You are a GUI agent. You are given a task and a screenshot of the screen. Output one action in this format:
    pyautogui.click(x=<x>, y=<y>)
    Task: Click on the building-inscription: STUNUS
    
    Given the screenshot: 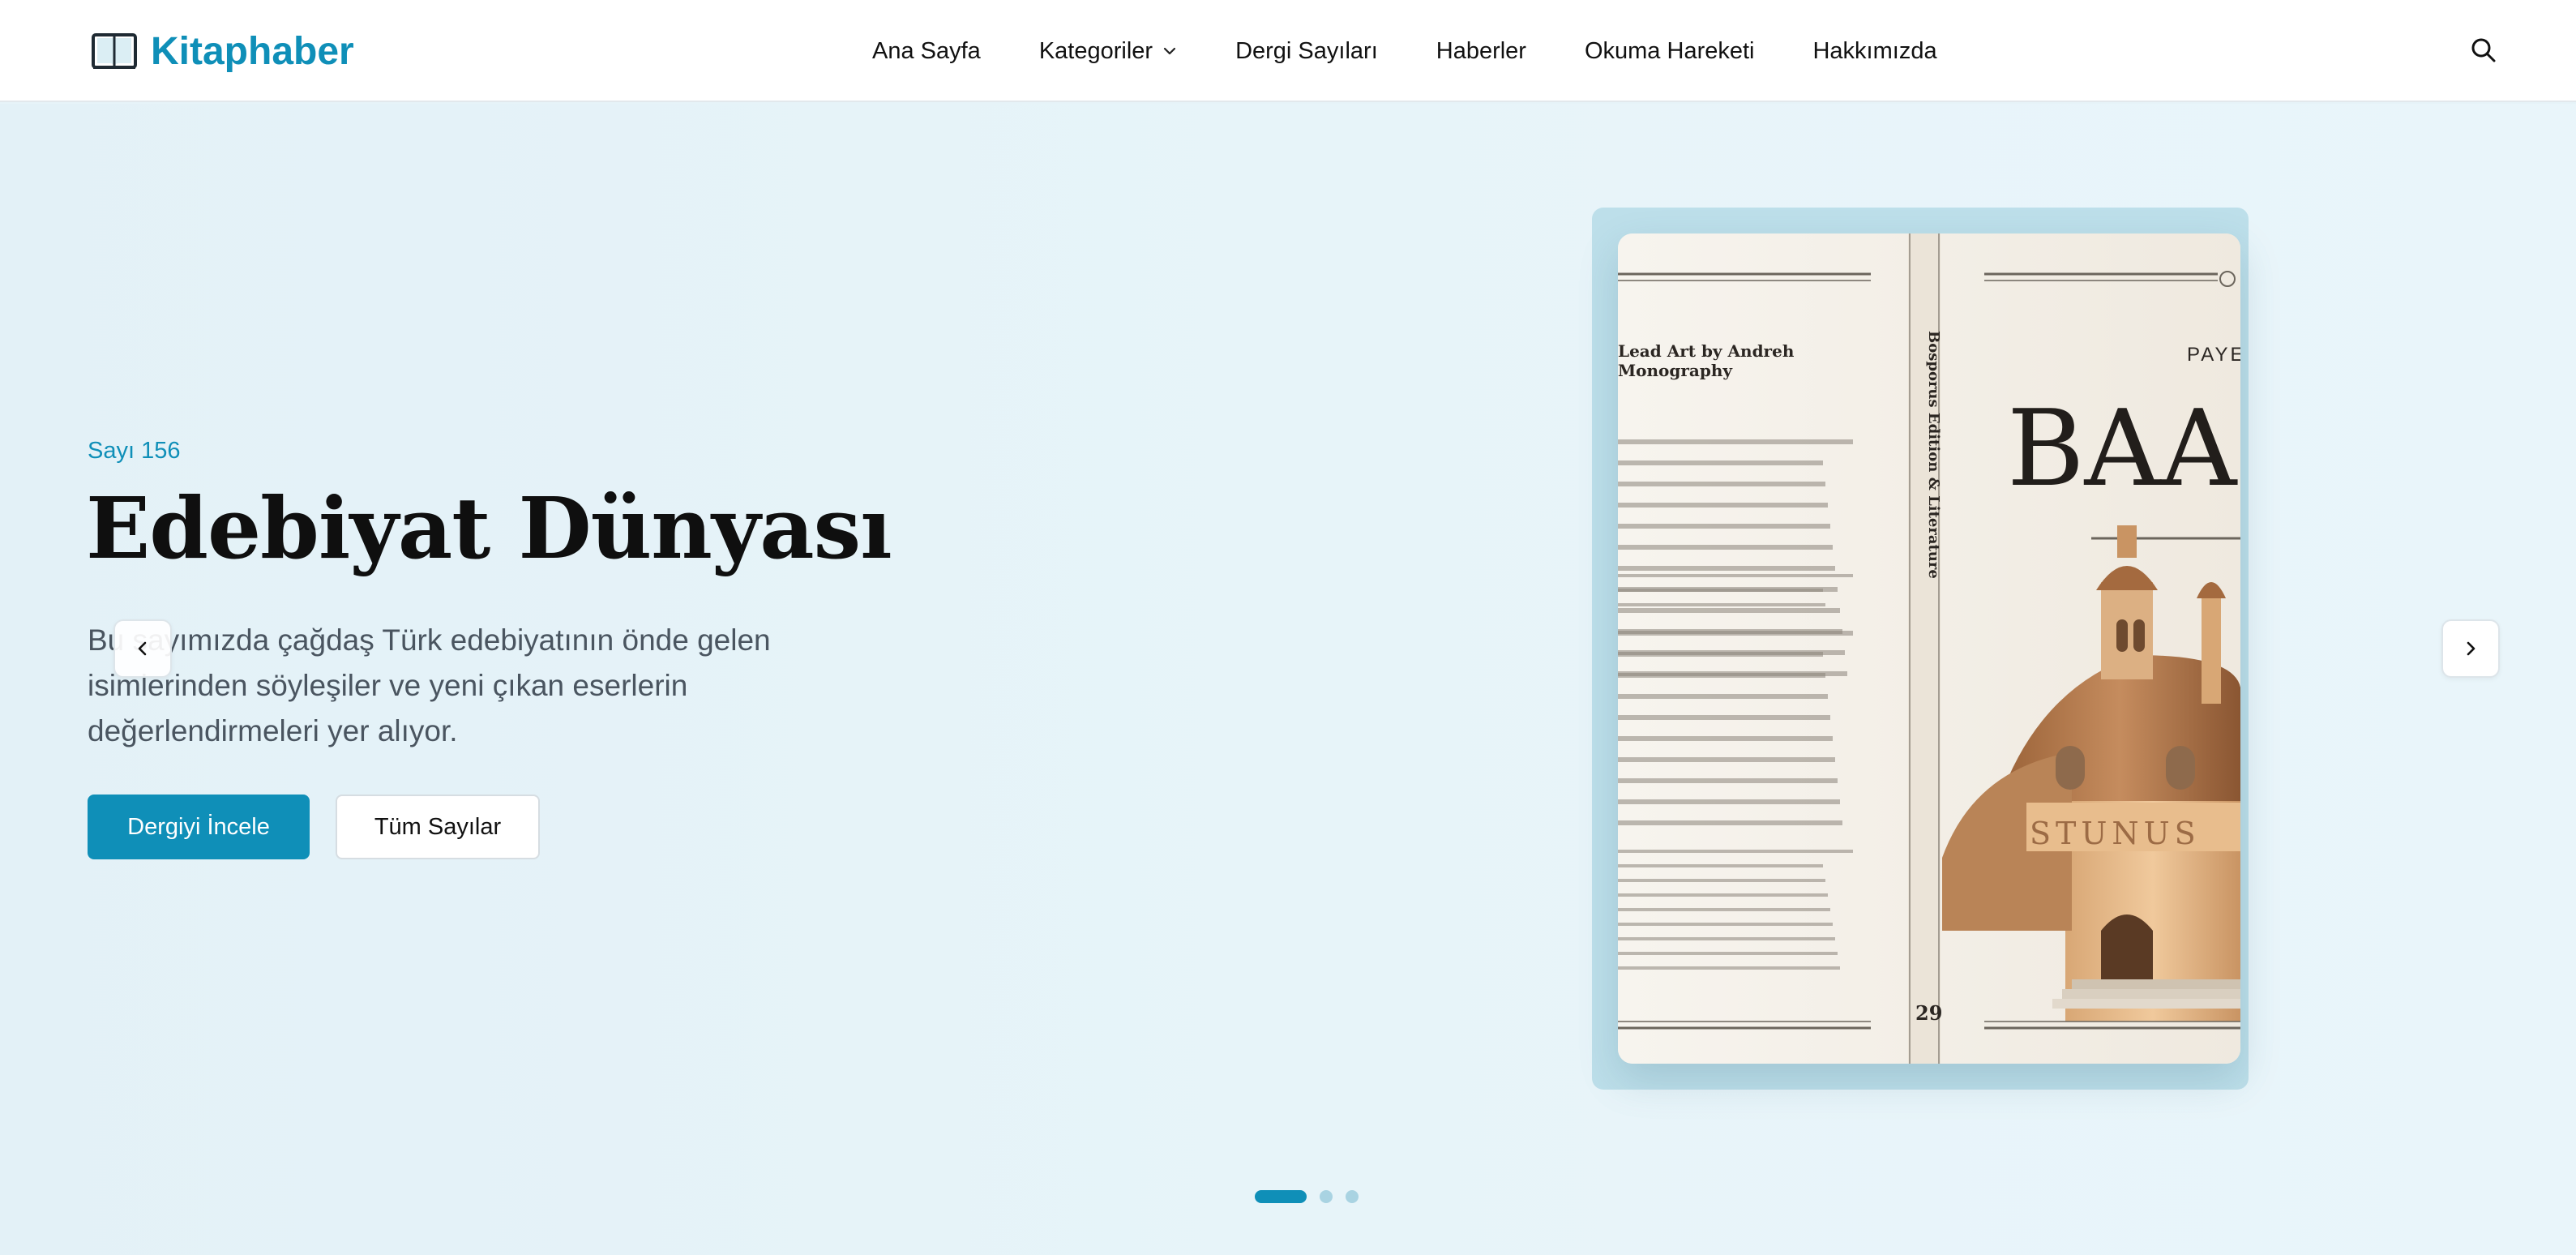 What is the action you would take?
    pyautogui.click(x=2115, y=833)
    